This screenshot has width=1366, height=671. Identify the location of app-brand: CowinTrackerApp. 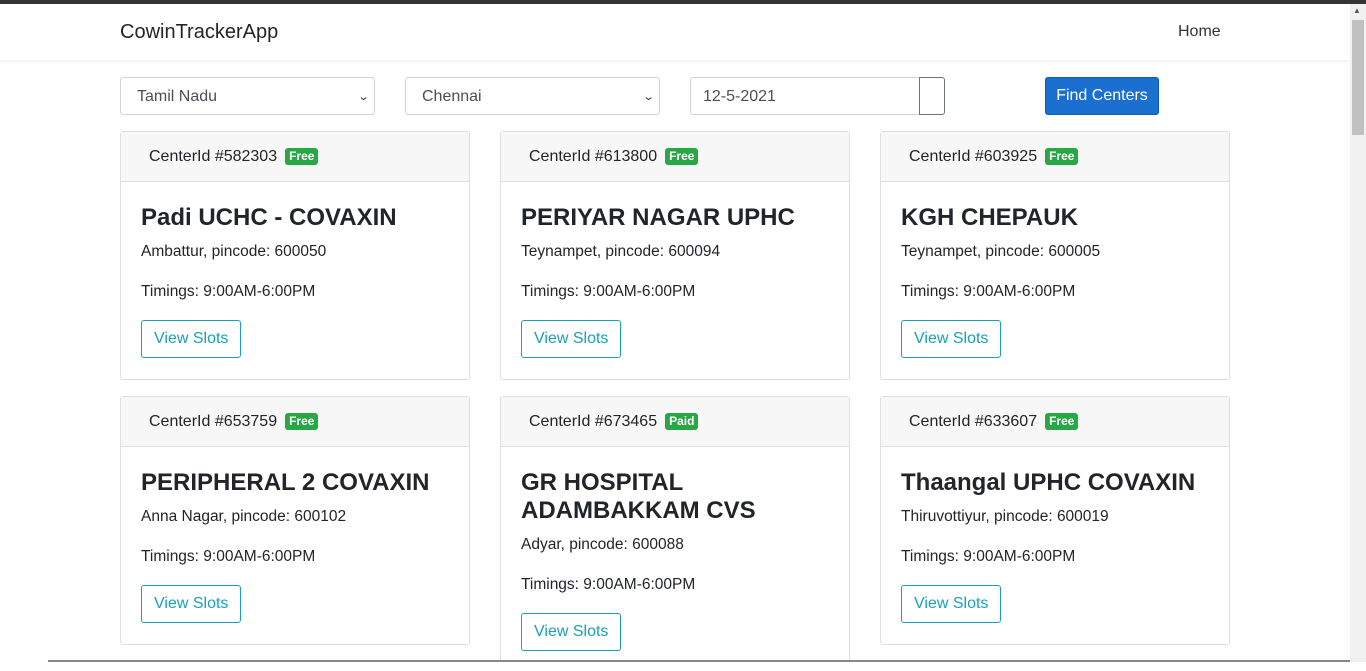
(199, 32).